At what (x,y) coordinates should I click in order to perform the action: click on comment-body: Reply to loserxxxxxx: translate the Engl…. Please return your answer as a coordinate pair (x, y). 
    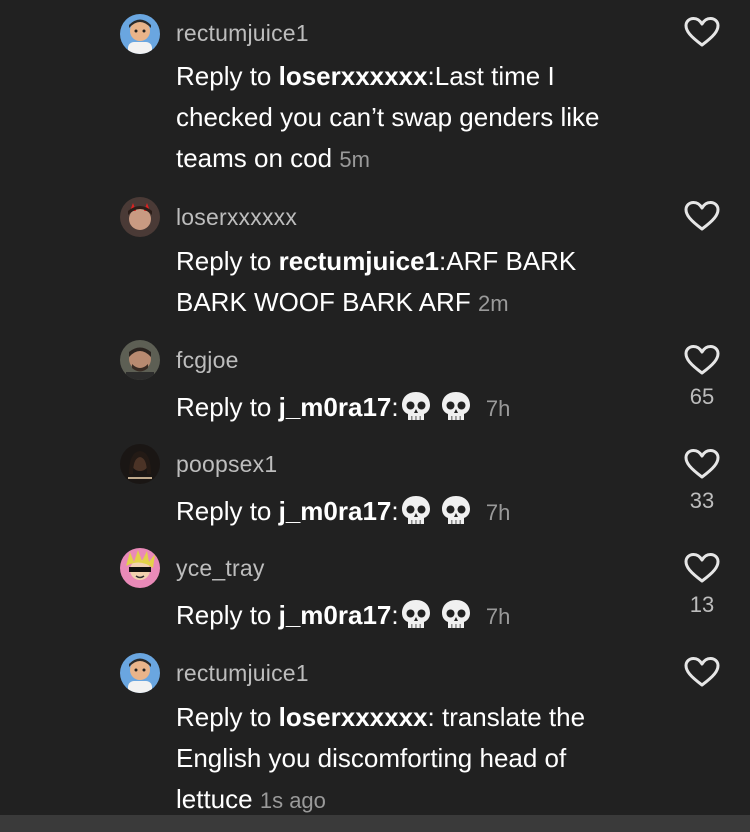
    Looking at the image, I should click on (411, 759).